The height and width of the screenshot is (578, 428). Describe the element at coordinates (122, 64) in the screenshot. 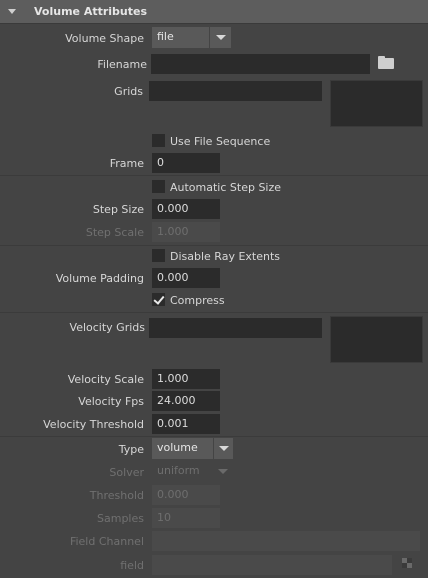

I see `filename-label: Filename` at that location.